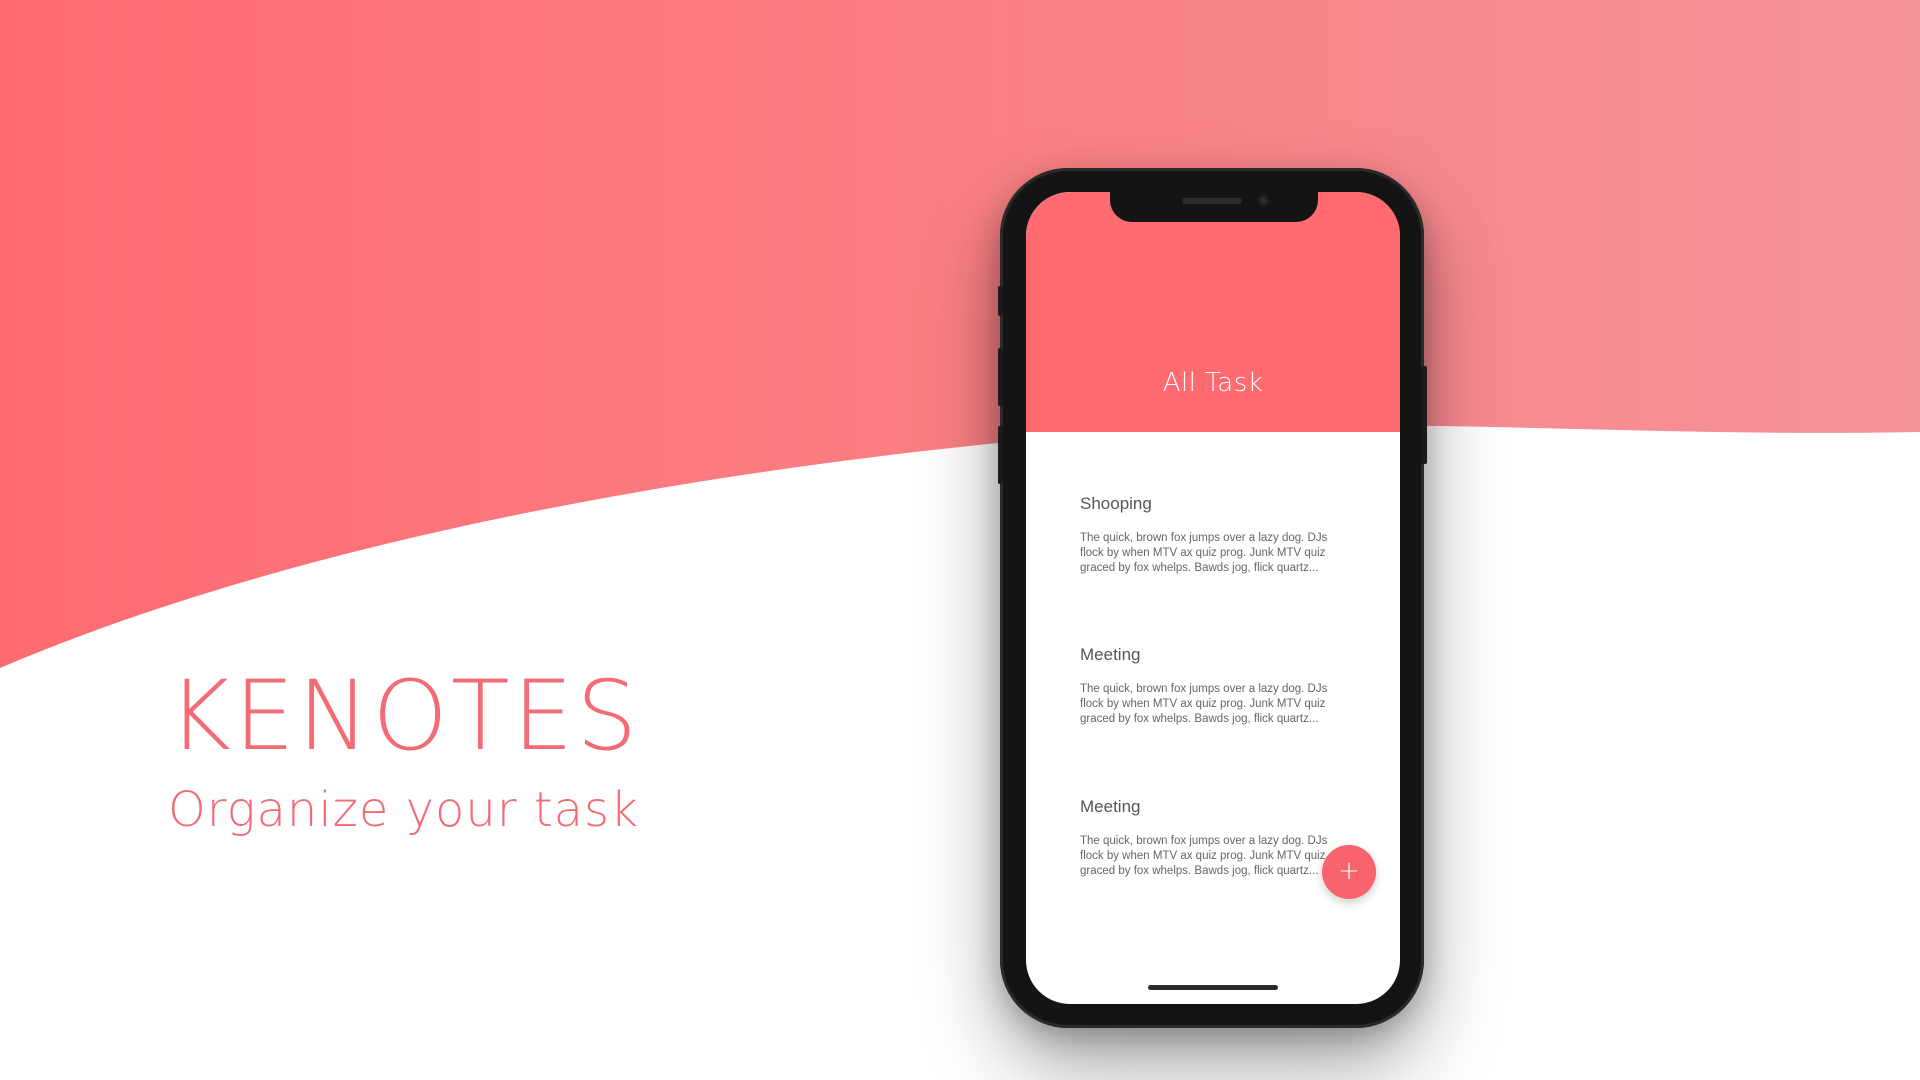 This screenshot has height=1080, width=1920. I want to click on phone-volume-up-button, so click(1000, 377).